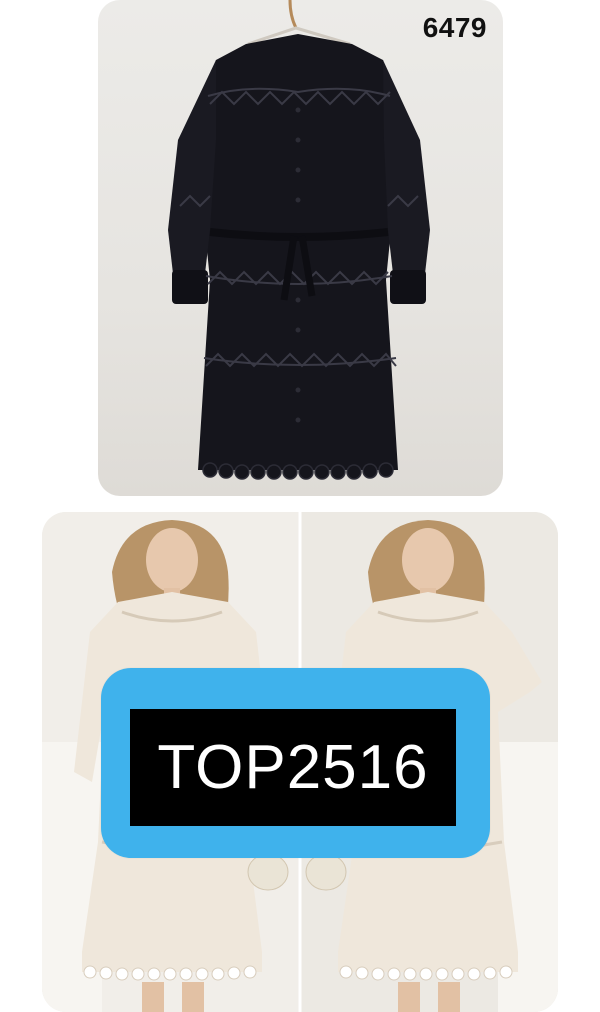  What do you see at coordinates (454, 27) in the screenshot?
I see `product-code-label: 6479` at bounding box center [454, 27].